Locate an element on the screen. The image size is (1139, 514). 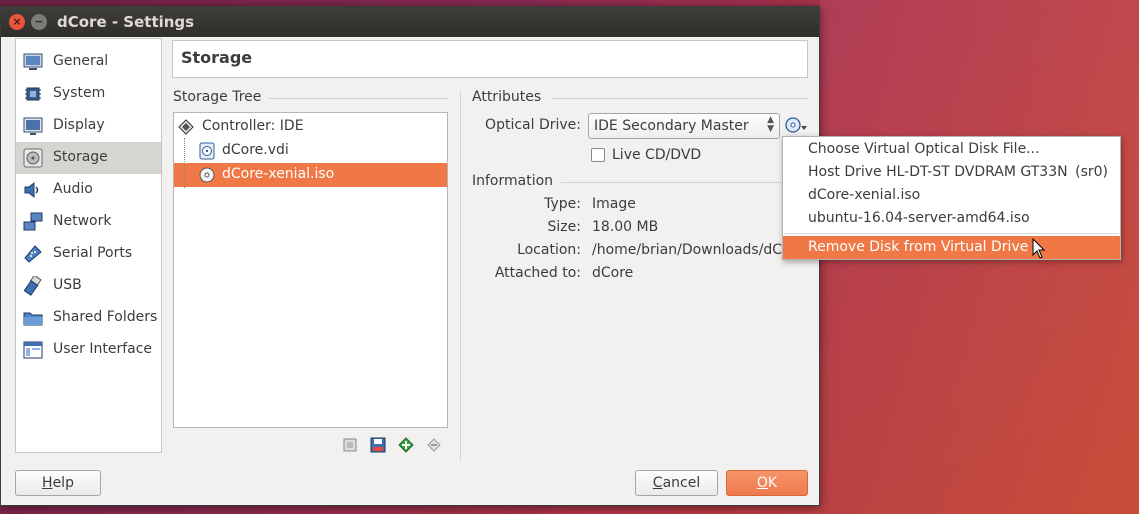
attached-to-value: dCore is located at coordinates (613, 273).